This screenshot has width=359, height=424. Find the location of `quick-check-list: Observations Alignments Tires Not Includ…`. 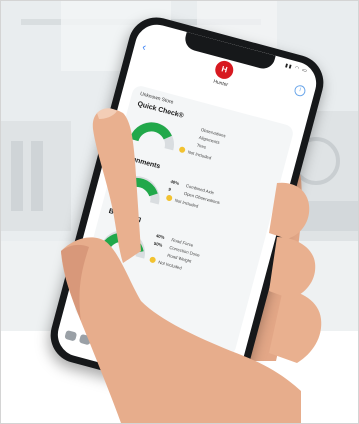

quick-check-list: Observations Alignments Tires Not Includ… is located at coordinates (230, 152).